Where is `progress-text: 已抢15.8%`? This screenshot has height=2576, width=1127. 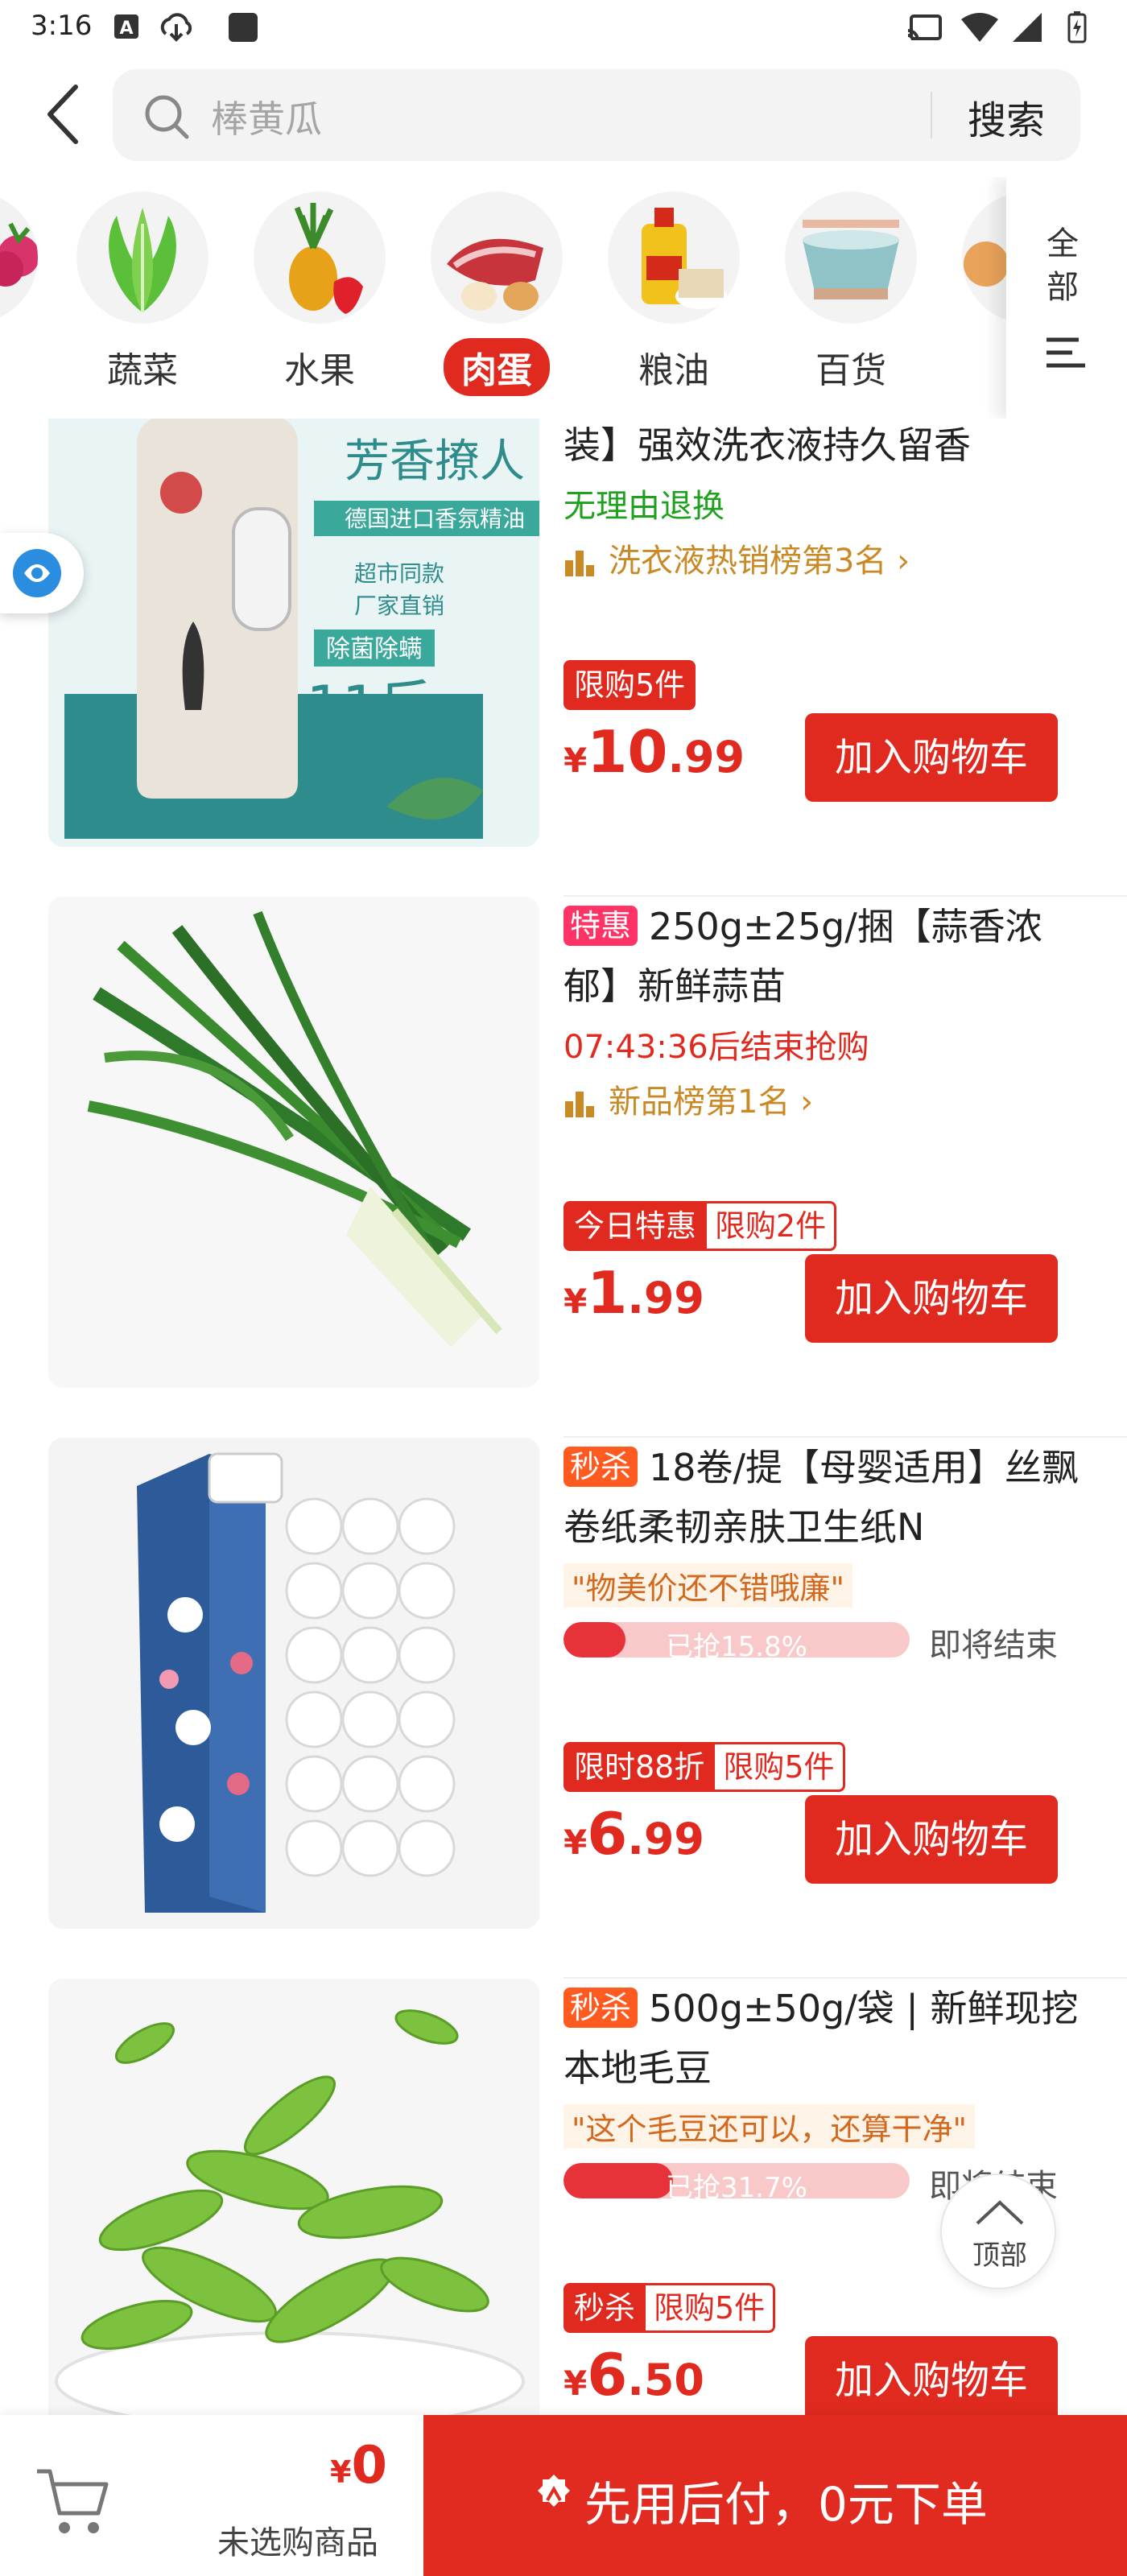
progress-text: 已抢15.8% is located at coordinates (736, 1644).